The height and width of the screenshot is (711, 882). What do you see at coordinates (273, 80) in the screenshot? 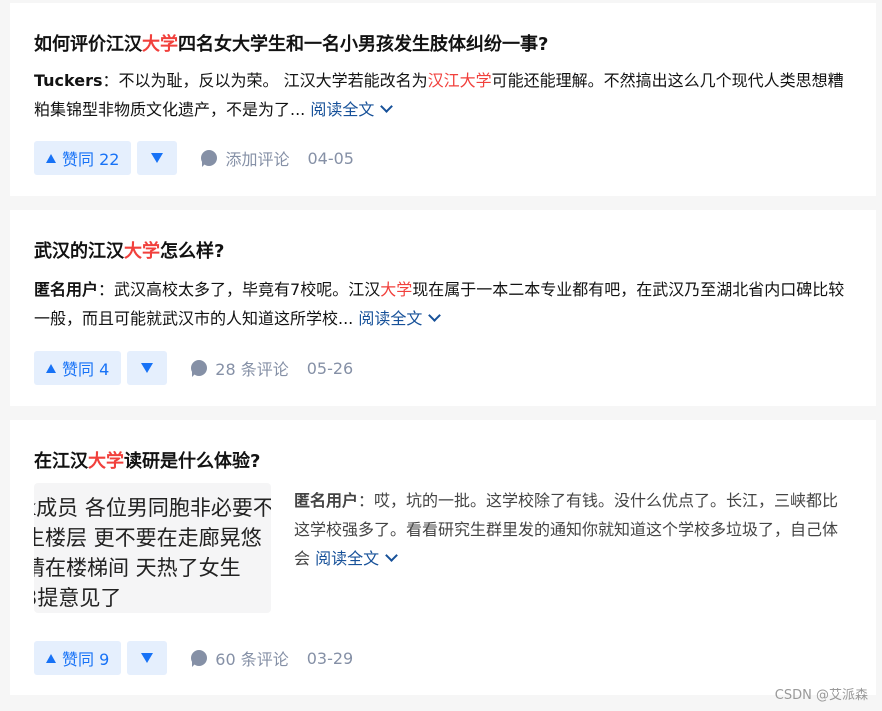
I see `excerpt-text: 不以为耻，反以为荣。 江汉大学若能改名为` at bounding box center [273, 80].